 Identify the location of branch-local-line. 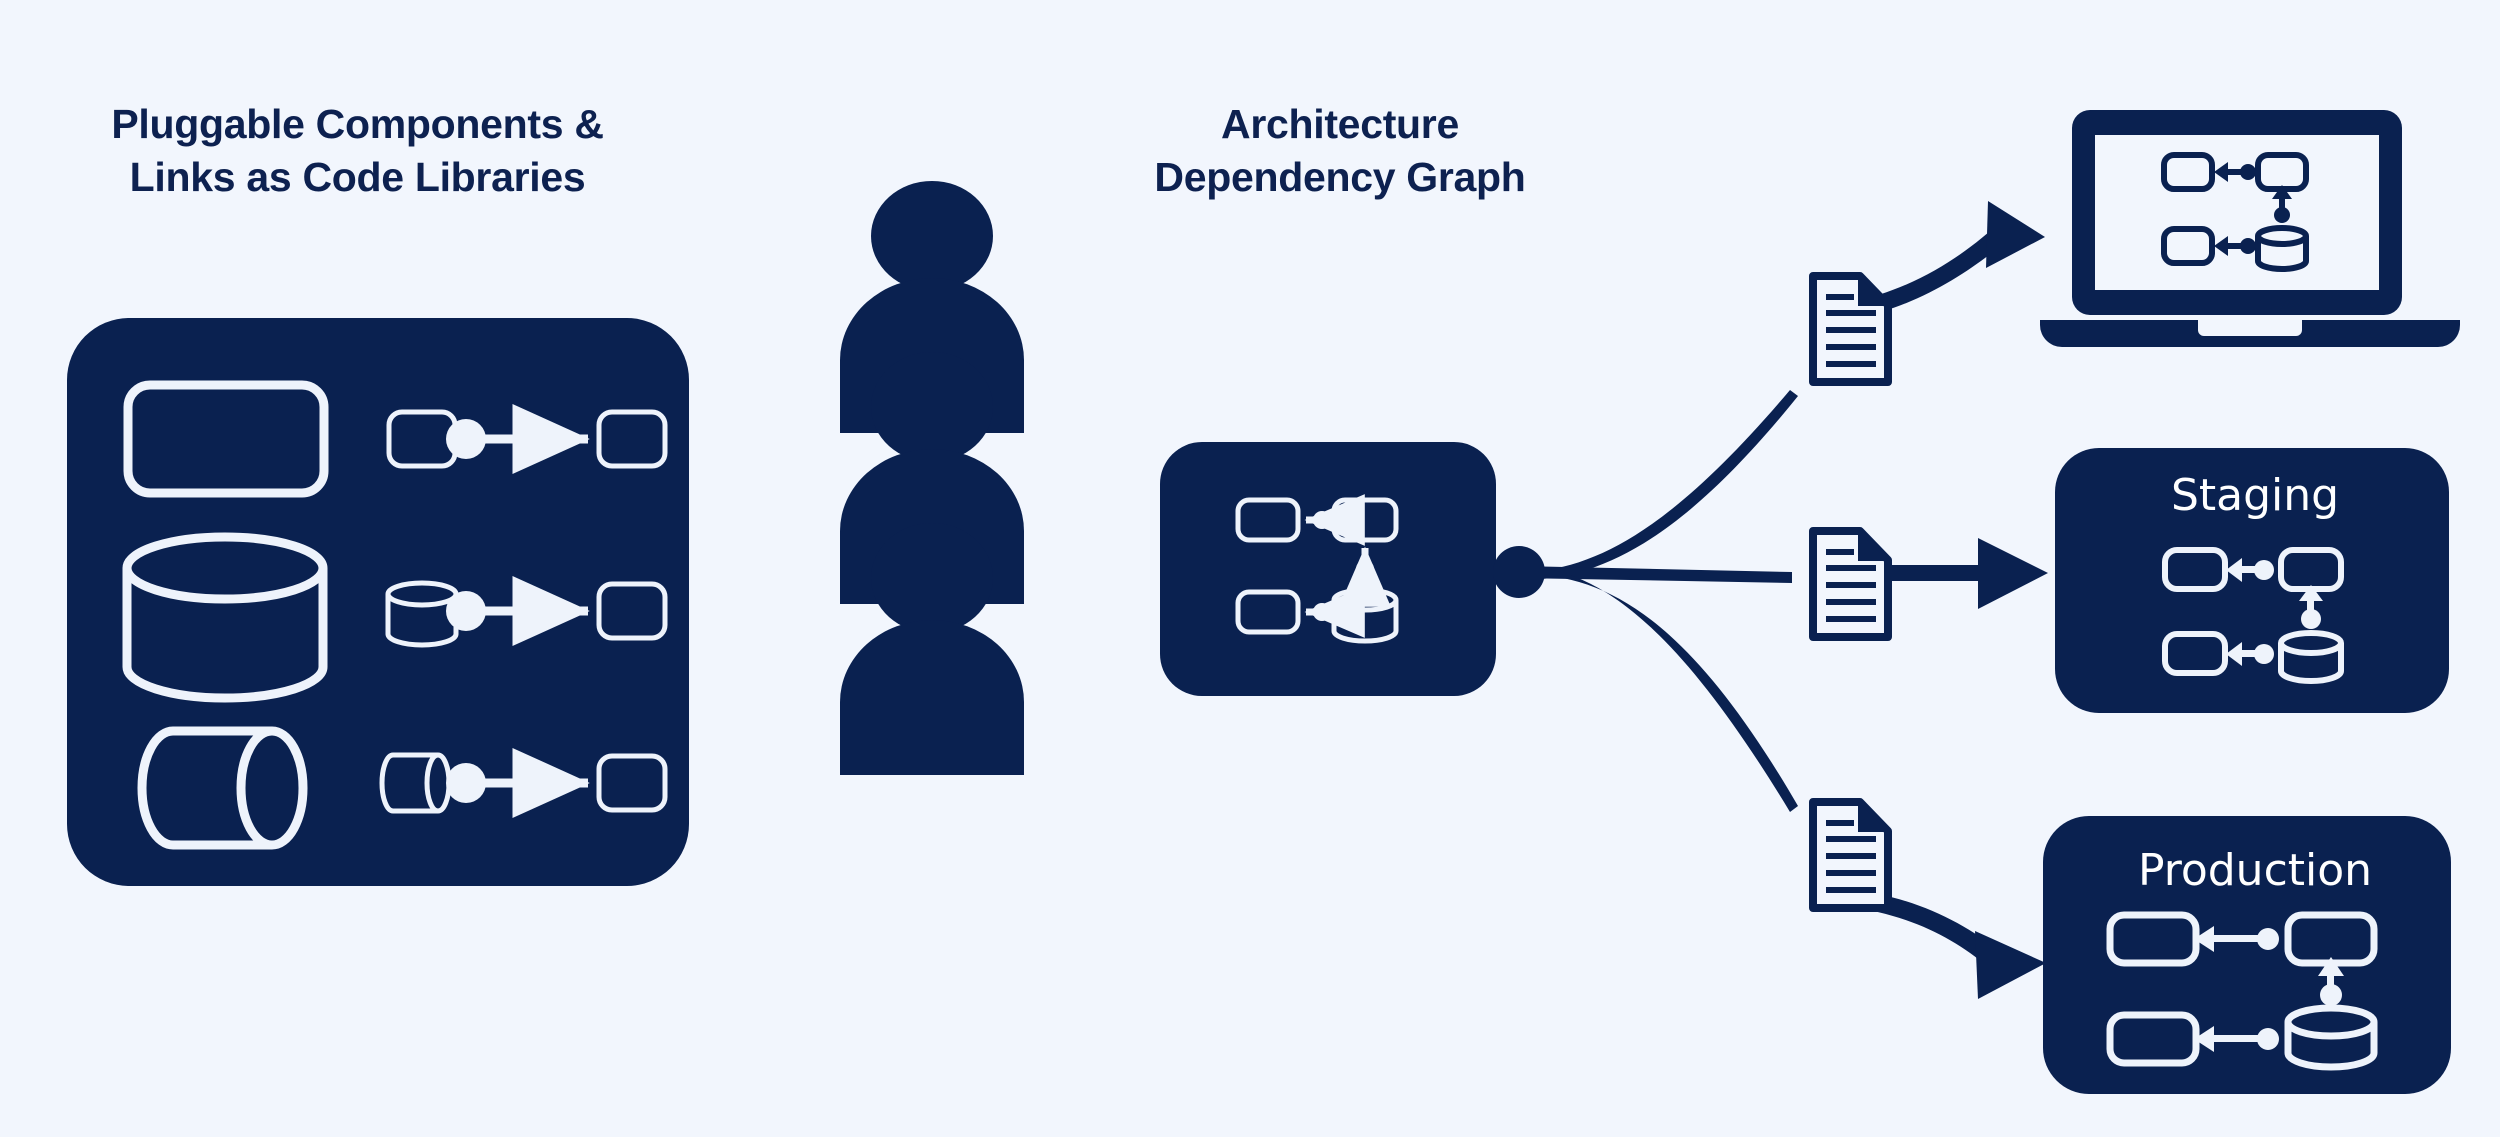
(1658, 485).